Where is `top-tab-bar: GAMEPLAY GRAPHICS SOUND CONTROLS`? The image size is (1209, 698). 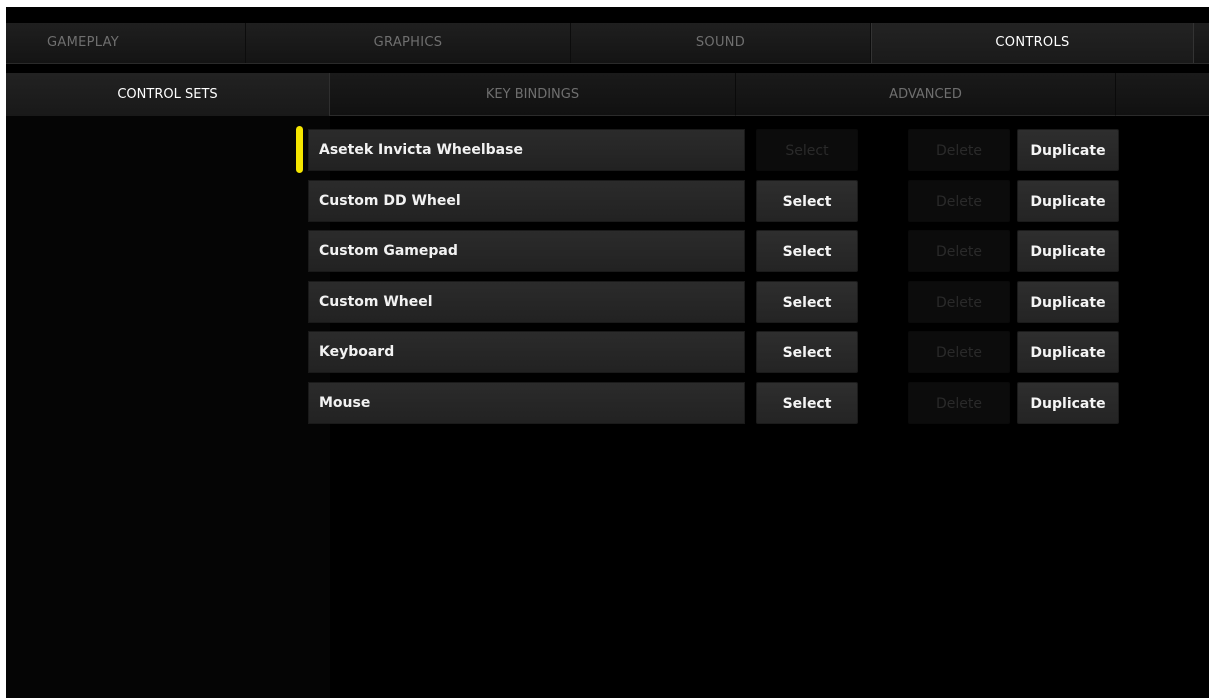
top-tab-bar: GAMEPLAY GRAPHICS SOUND CONTROLS is located at coordinates (607, 43).